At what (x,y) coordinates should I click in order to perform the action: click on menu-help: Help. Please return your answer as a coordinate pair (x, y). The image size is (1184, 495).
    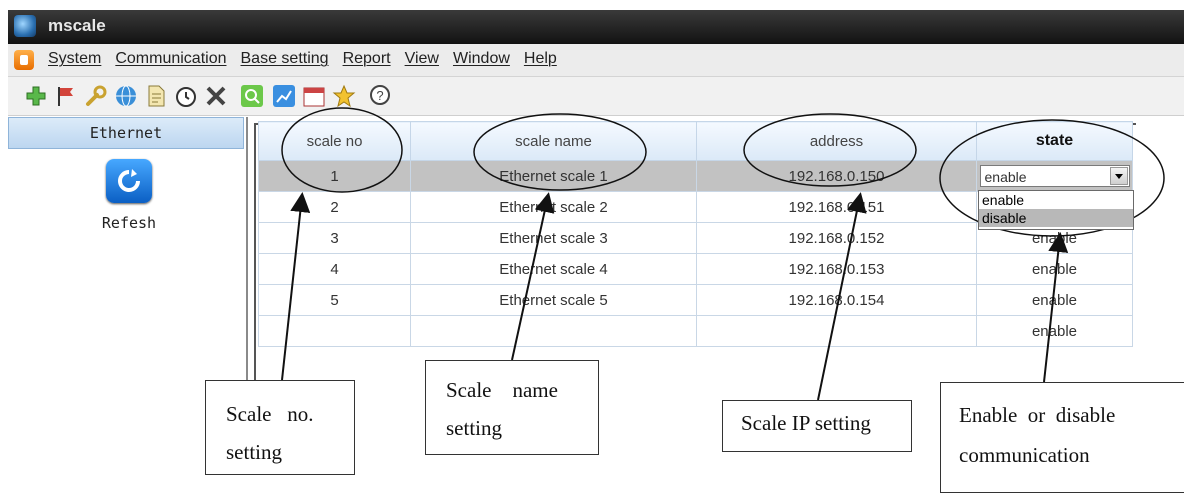
    Looking at the image, I should click on (540, 59).